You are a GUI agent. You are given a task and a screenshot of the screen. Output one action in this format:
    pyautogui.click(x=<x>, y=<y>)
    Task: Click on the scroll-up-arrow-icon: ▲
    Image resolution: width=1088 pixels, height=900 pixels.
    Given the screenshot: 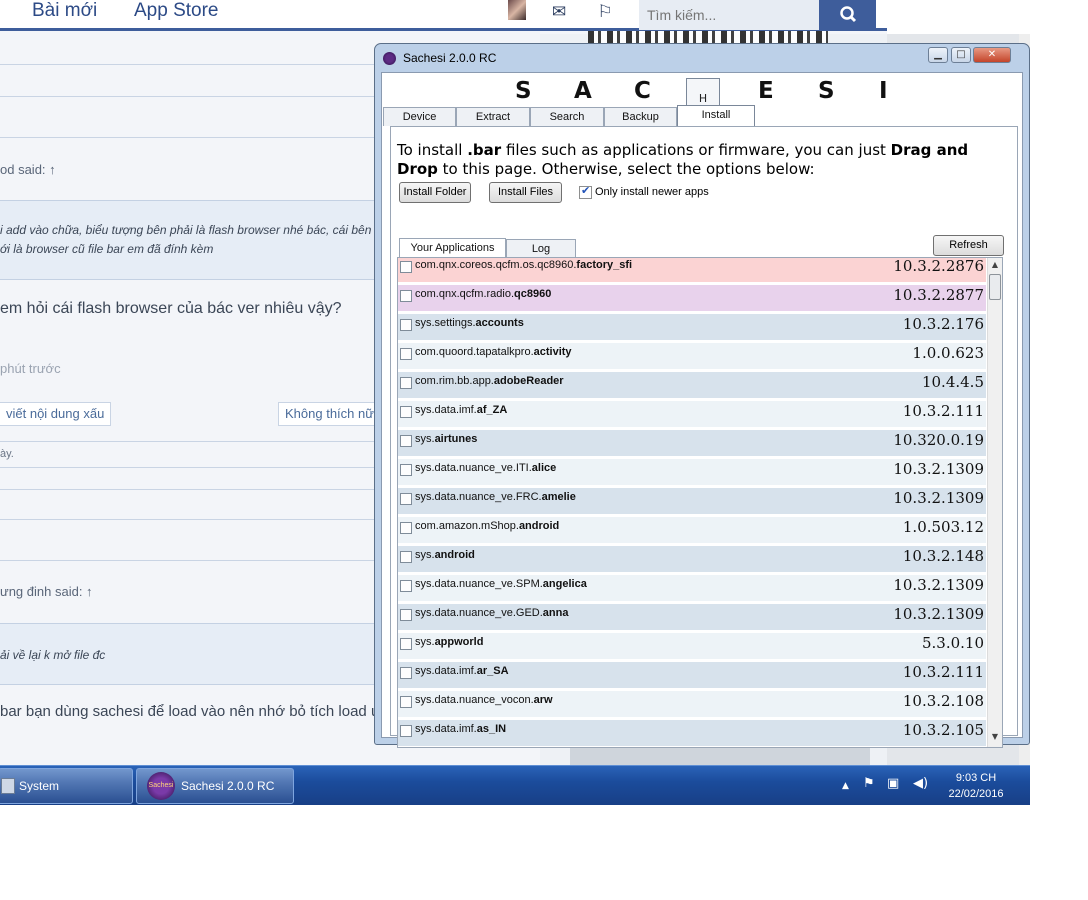 What is the action you would take?
    pyautogui.click(x=995, y=264)
    